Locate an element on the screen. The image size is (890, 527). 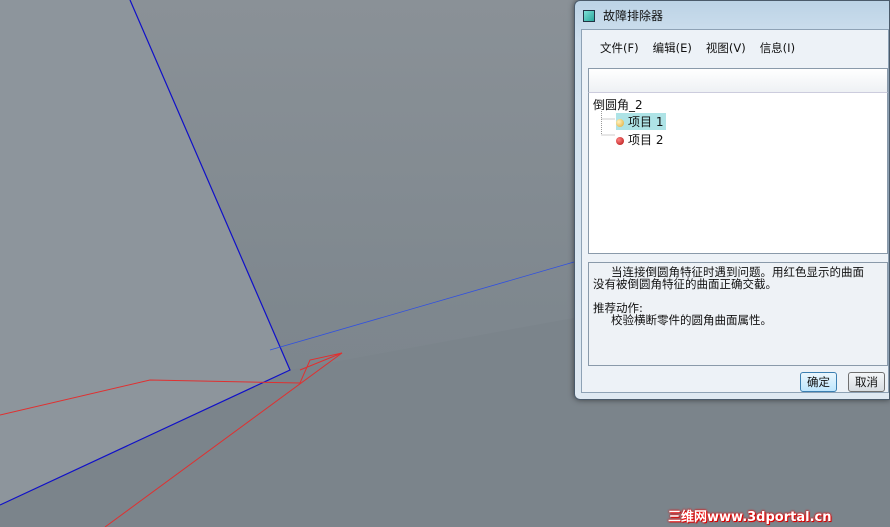
title-bar: 故障排除器 is located at coordinates (623, 15).